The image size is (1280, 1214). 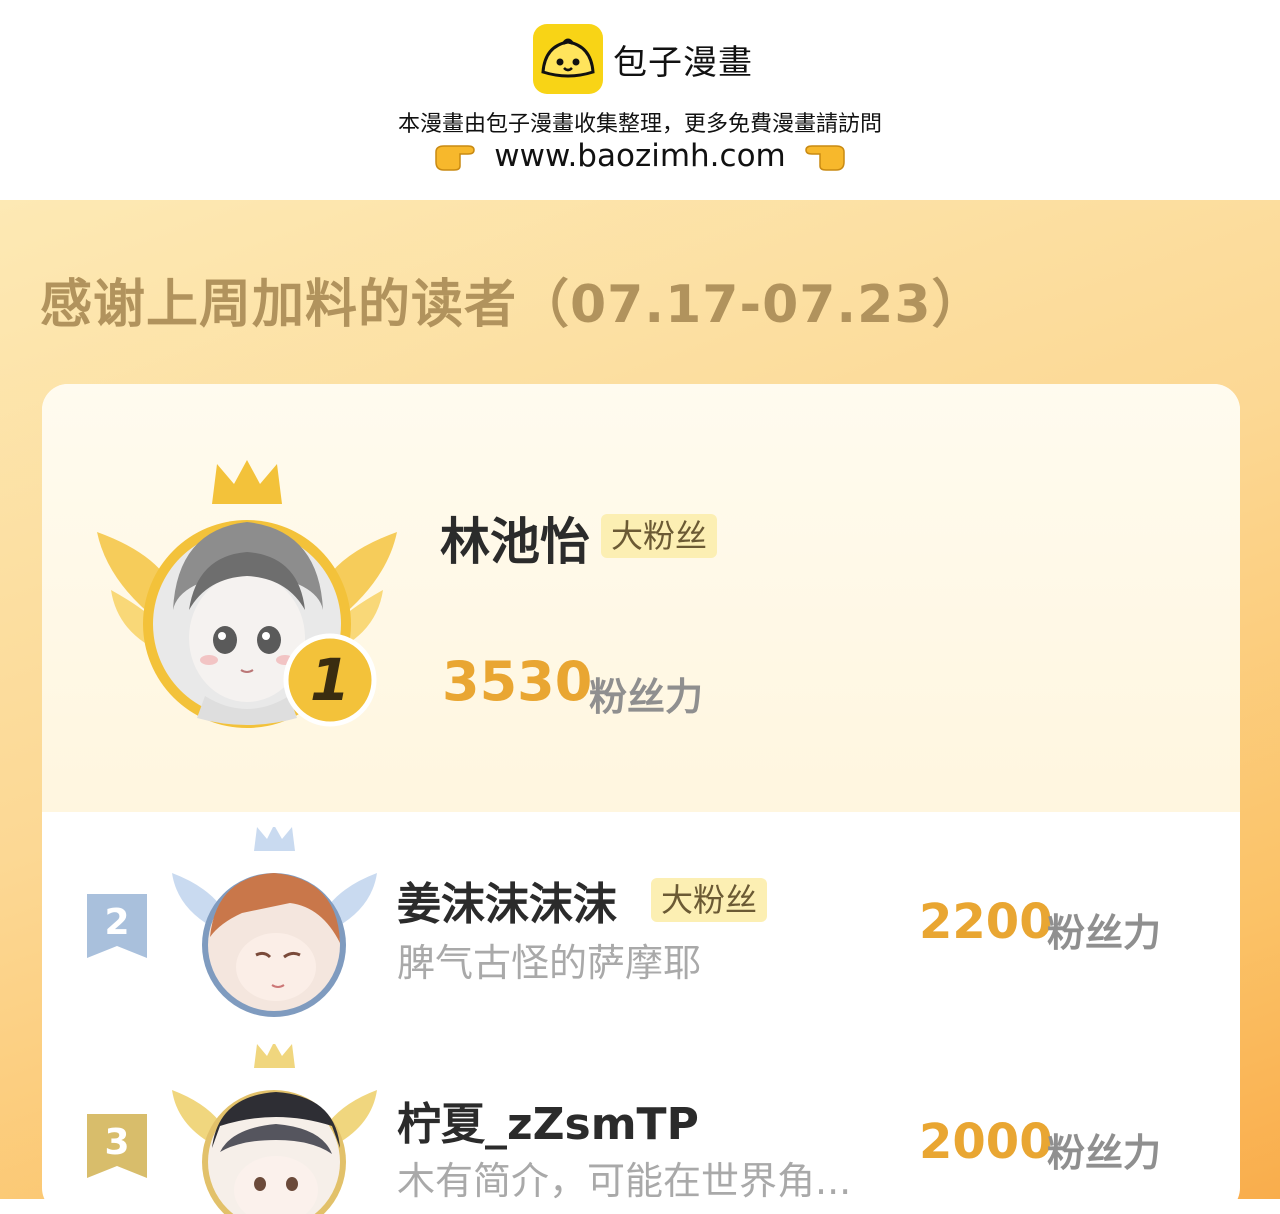 I want to click on watermark-url-row: www.baozimh.com, so click(x=640, y=156).